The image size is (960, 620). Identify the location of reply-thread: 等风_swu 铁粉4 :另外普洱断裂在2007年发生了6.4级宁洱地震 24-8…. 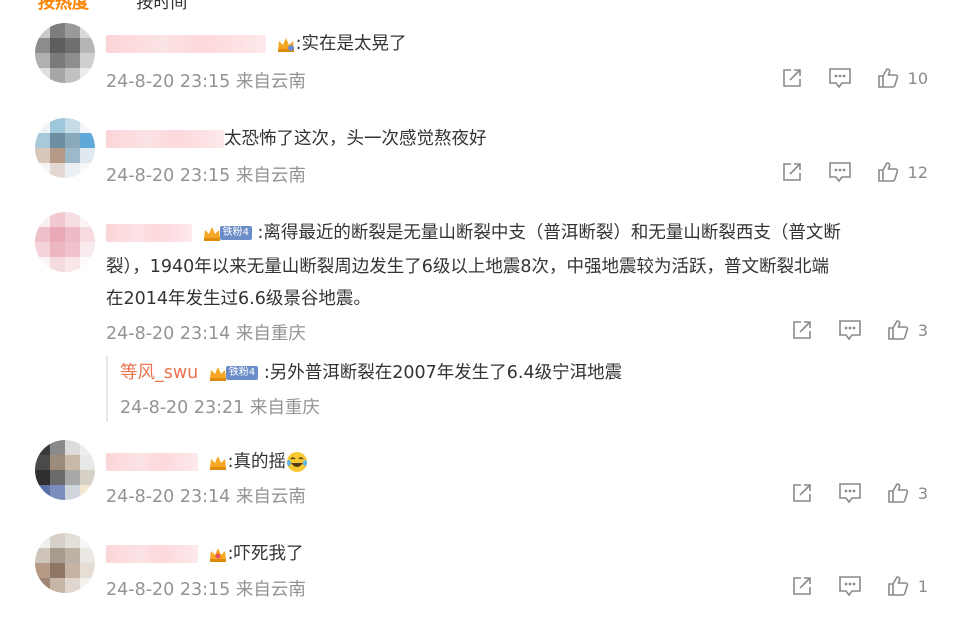
(517, 389).